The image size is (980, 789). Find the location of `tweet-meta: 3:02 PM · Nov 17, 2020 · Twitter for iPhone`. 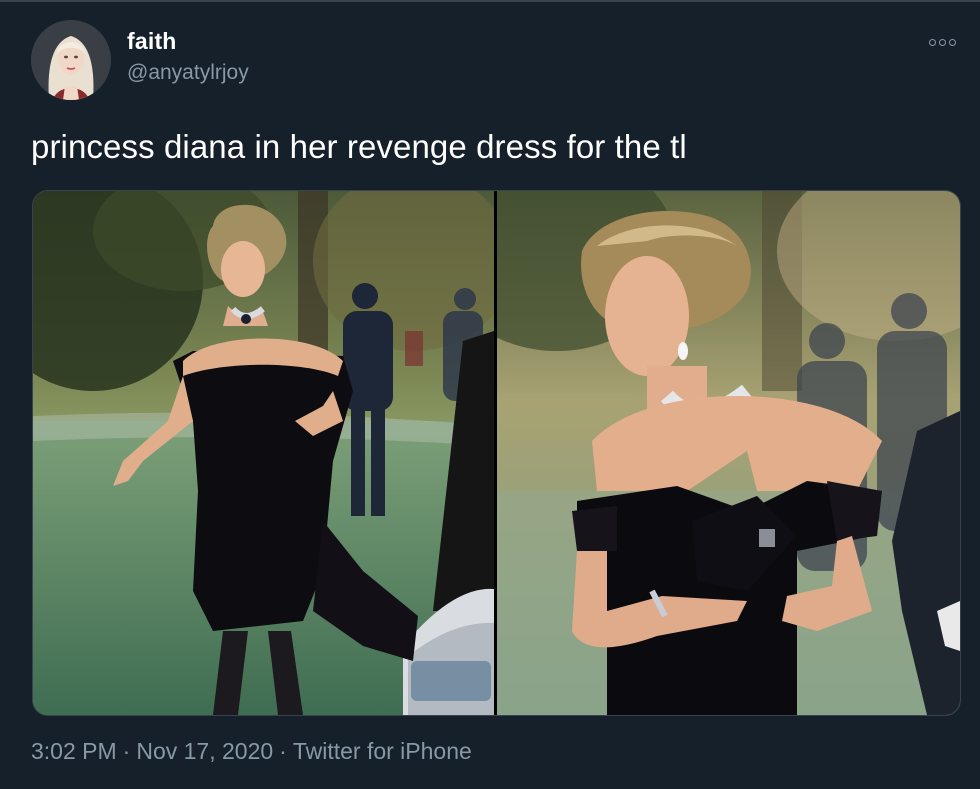

tweet-meta: 3:02 PM · Nov 17, 2020 · Twitter for iPhone is located at coordinates (251, 751).